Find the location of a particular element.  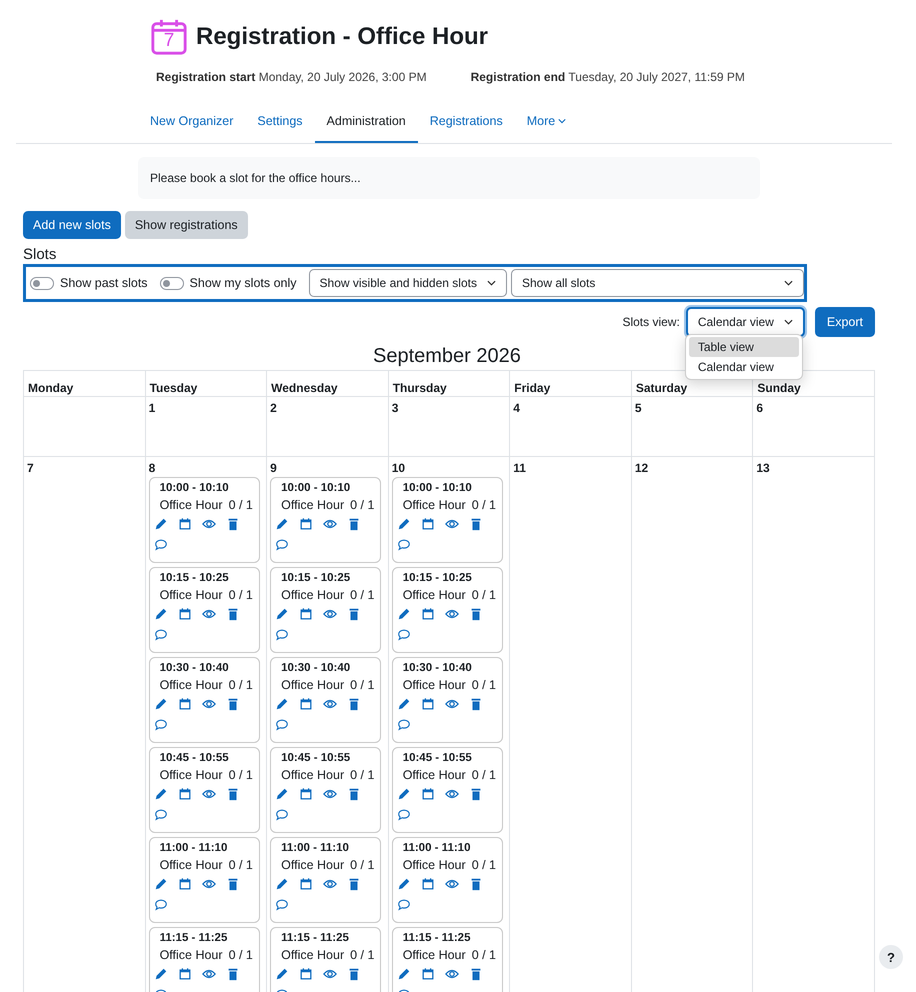

show-registrations-button: Show registrations is located at coordinates (186, 225).